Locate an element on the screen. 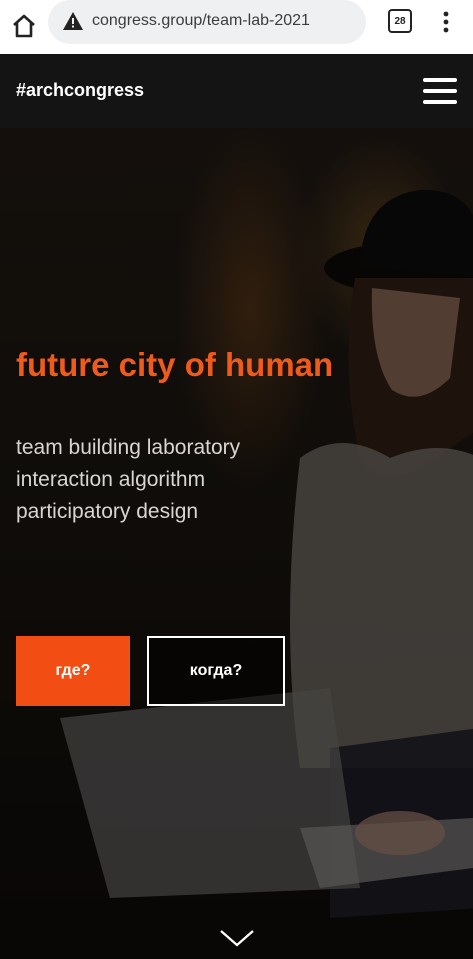 The width and height of the screenshot is (473, 959). browser-toolbar: congress.group/team-lab-2021 28 is located at coordinates (236, 27).